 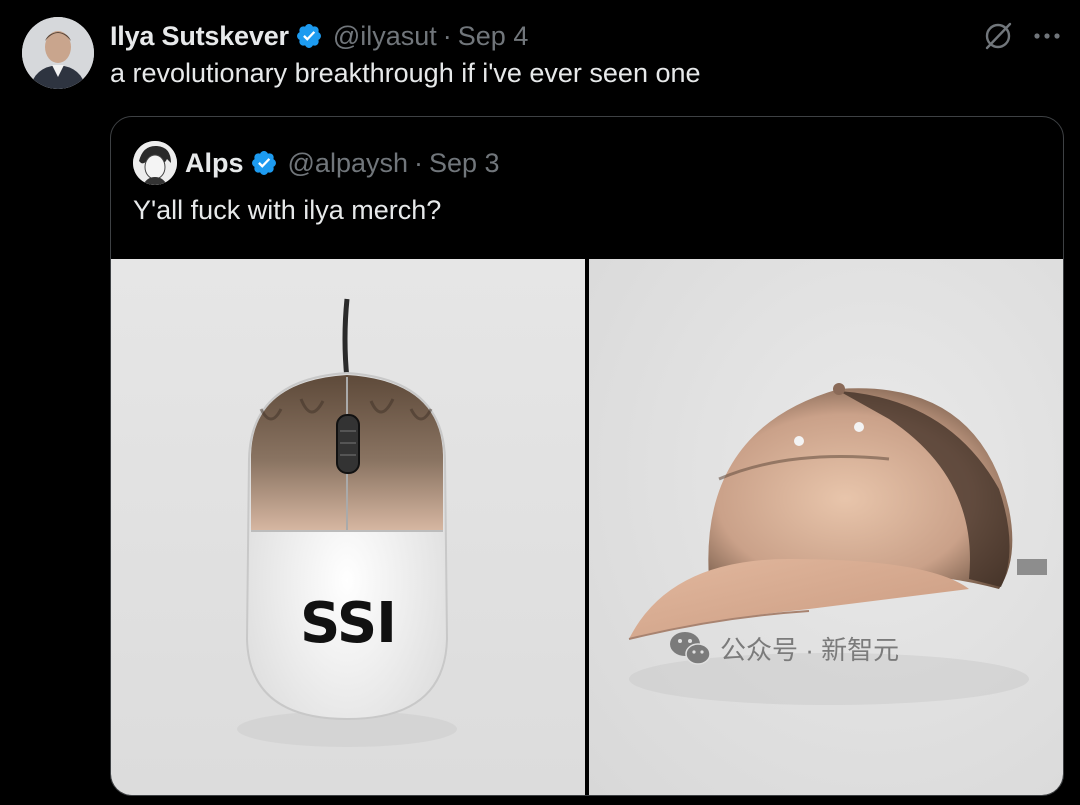 I want to click on wechat-icon, so click(x=690, y=648).